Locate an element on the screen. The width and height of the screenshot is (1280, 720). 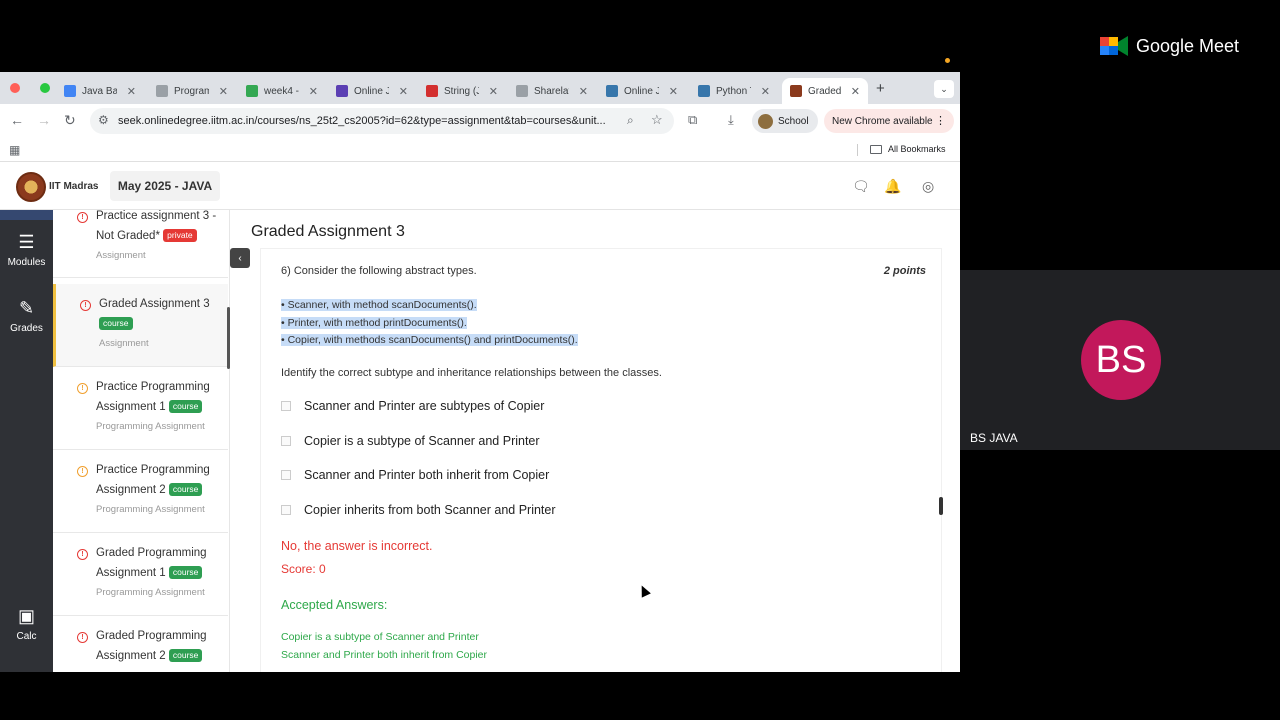
globe-icon is located at coordinates (522, 91).